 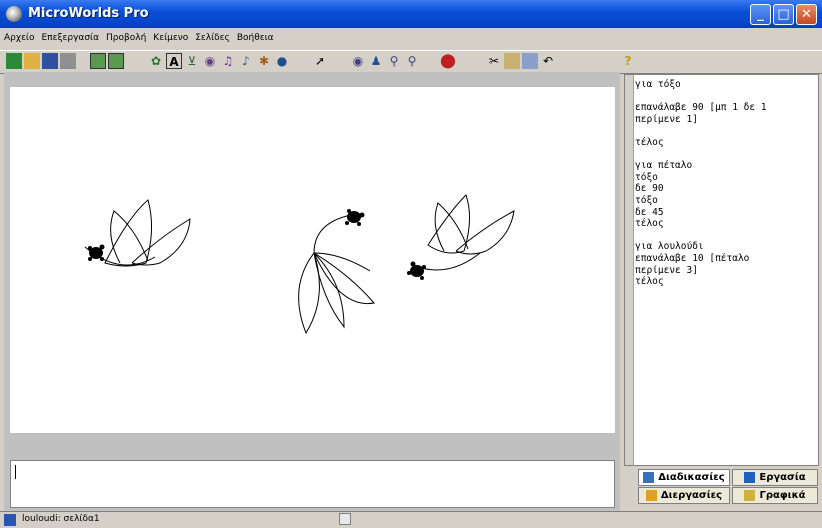 What do you see at coordinates (320, 61) in the screenshot?
I see `pointer-icon: ➚` at bounding box center [320, 61].